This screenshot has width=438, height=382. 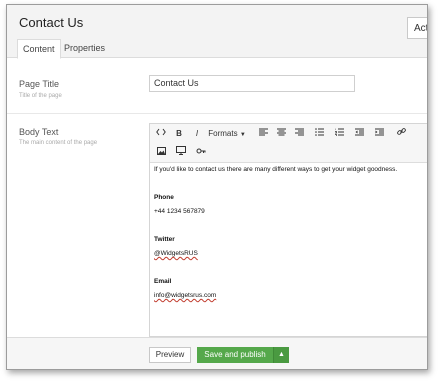 What do you see at coordinates (40, 96) in the screenshot?
I see `page-title-help: Title of the page` at bounding box center [40, 96].